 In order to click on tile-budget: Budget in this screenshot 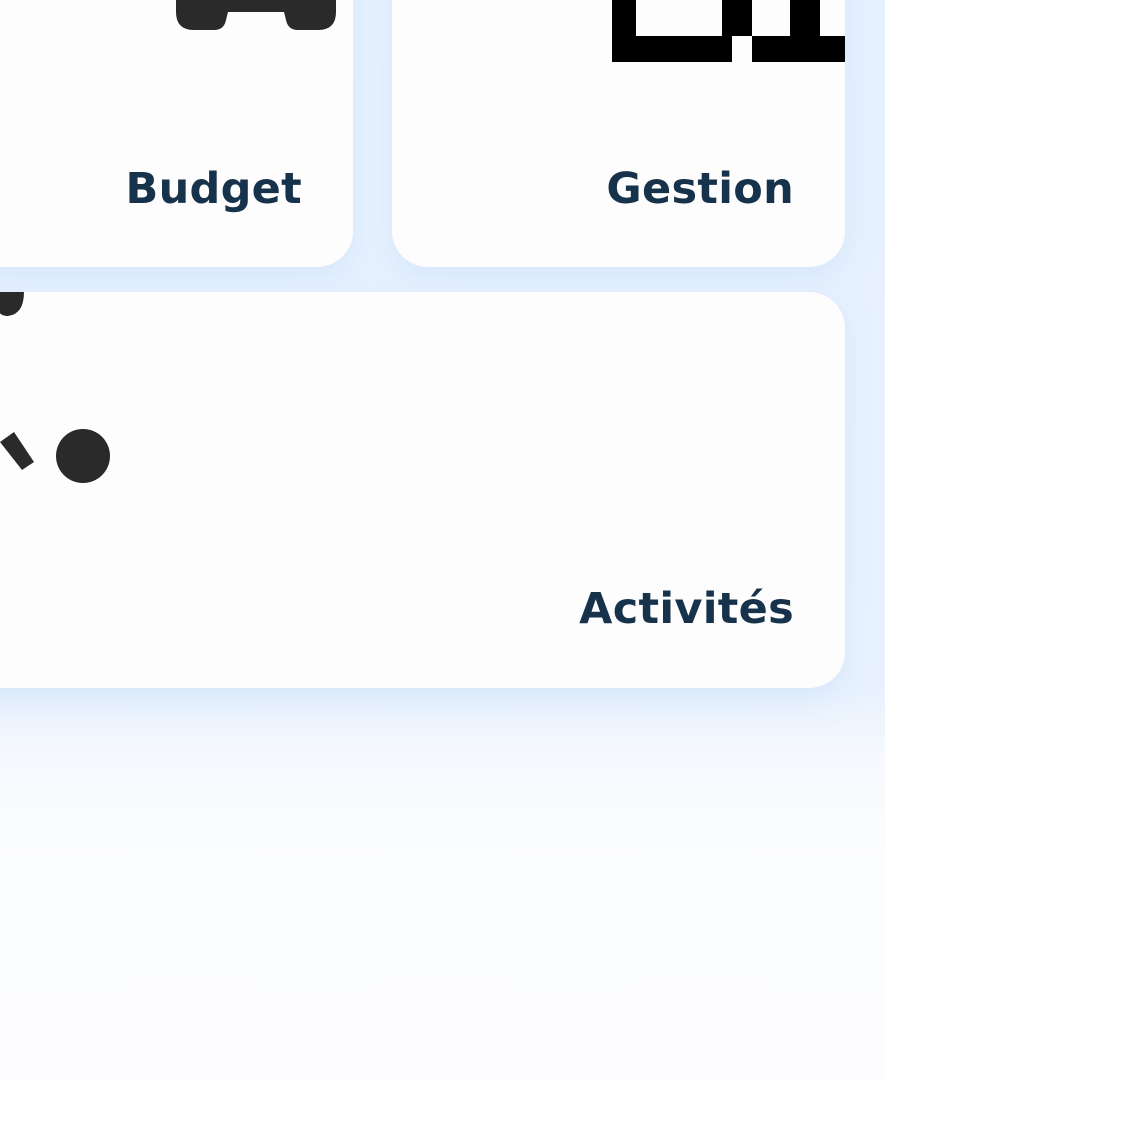, I will do `click(176, 133)`.